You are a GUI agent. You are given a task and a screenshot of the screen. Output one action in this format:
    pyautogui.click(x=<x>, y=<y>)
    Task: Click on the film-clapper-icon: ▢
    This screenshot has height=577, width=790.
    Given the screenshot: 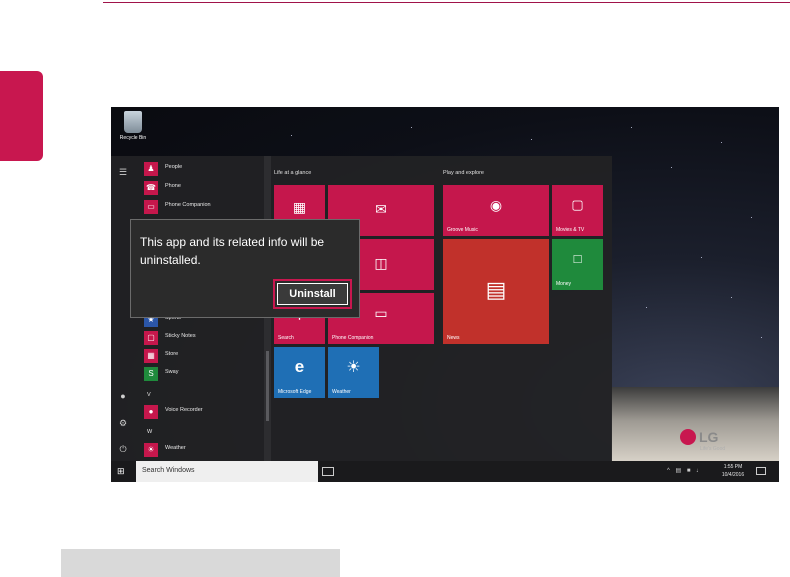 What is the action you would take?
    pyautogui.click(x=577, y=204)
    